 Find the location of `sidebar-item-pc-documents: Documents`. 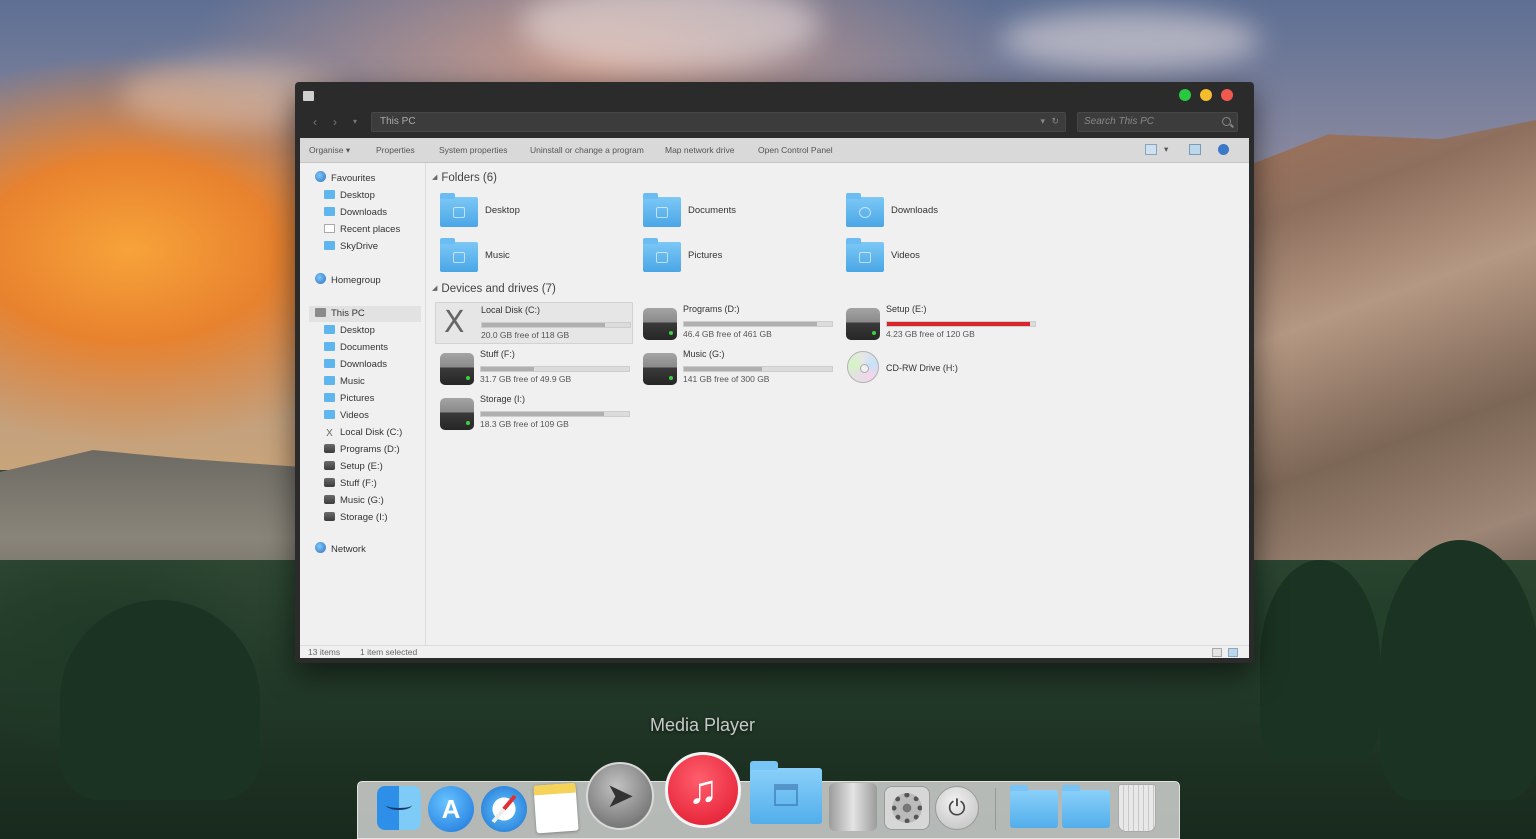

sidebar-item-pc-documents: Documents is located at coordinates (356, 348).